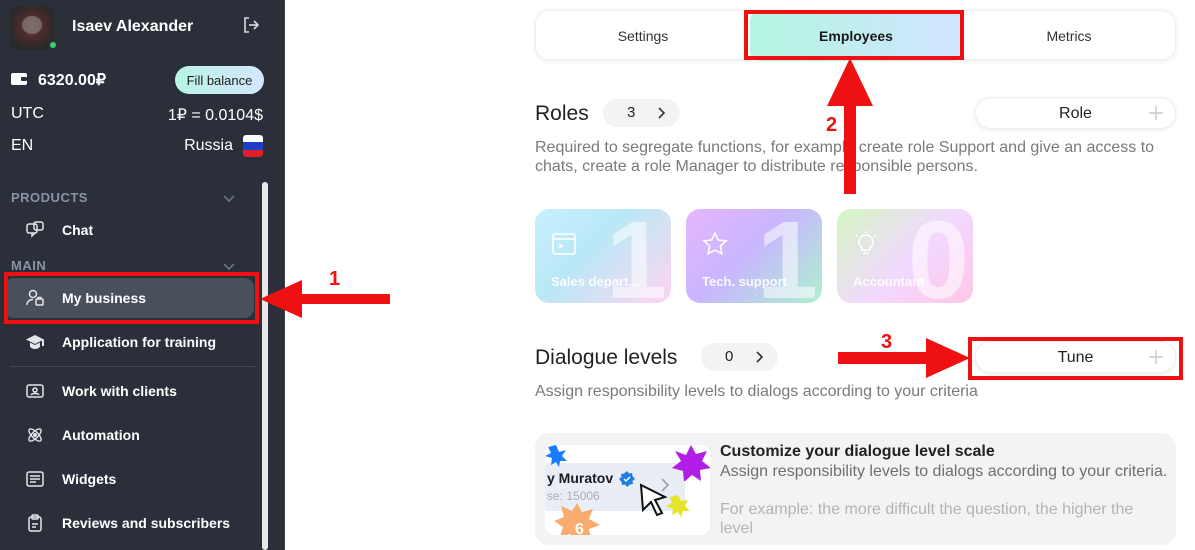 The image size is (1195, 550). What do you see at coordinates (35, 391) in the screenshot?
I see `contact-card-icon` at bounding box center [35, 391].